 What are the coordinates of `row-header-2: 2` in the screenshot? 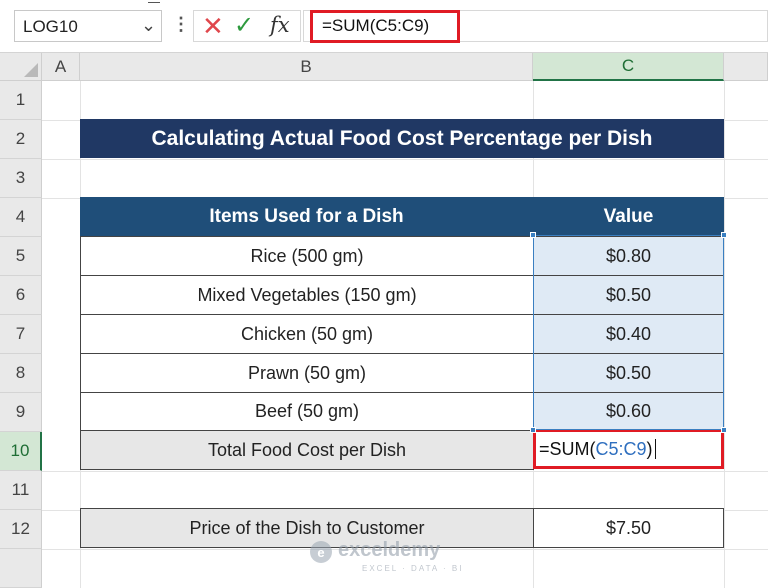 It's located at (21, 139).